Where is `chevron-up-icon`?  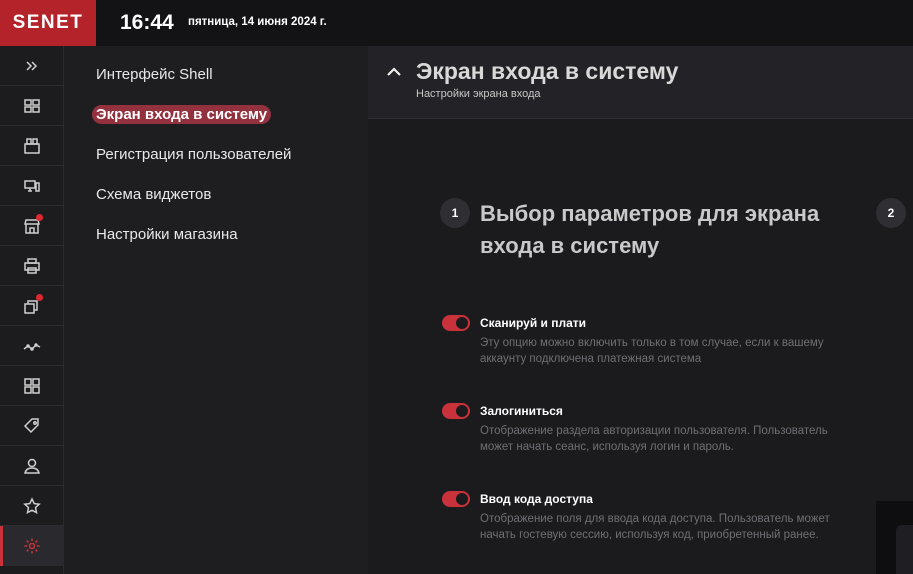 chevron-up-icon is located at coordinates (394, 71).